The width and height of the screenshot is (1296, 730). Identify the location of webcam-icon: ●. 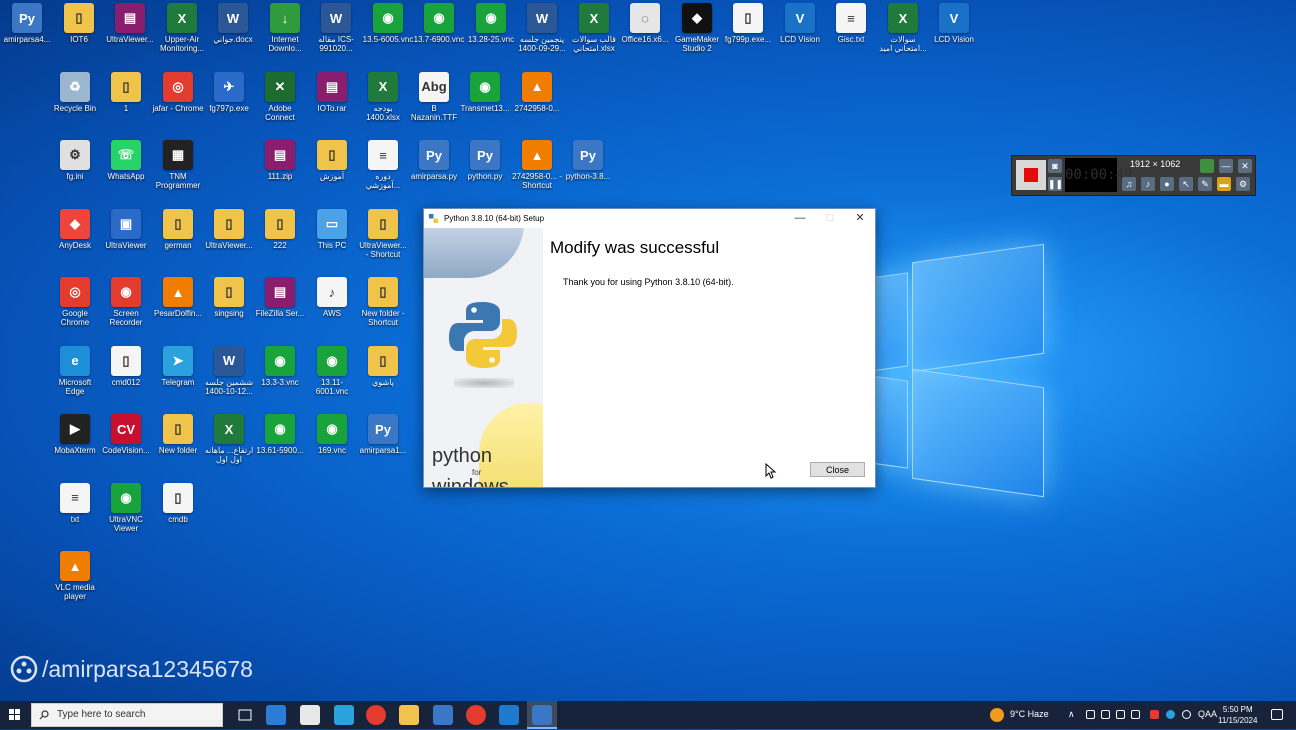
(1167, 184).